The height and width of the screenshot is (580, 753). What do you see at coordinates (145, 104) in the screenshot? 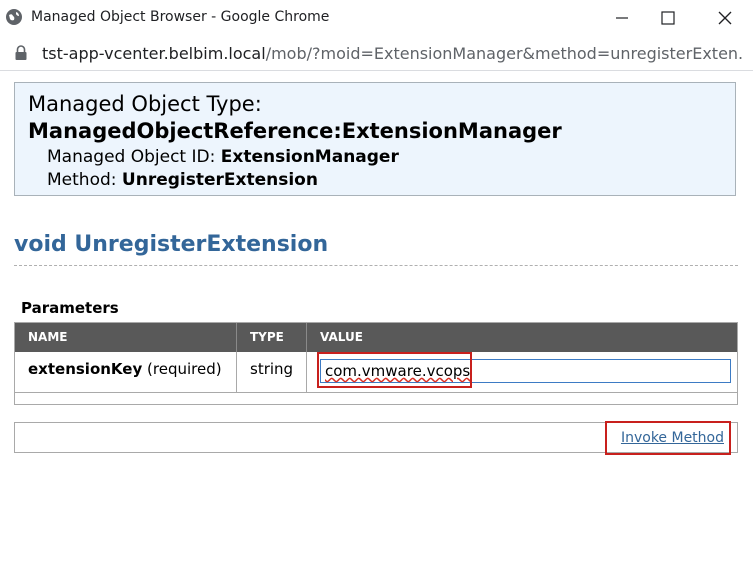
I see `managed-object-type-label: Managed Object Type:` at bounding box center [145, 104].